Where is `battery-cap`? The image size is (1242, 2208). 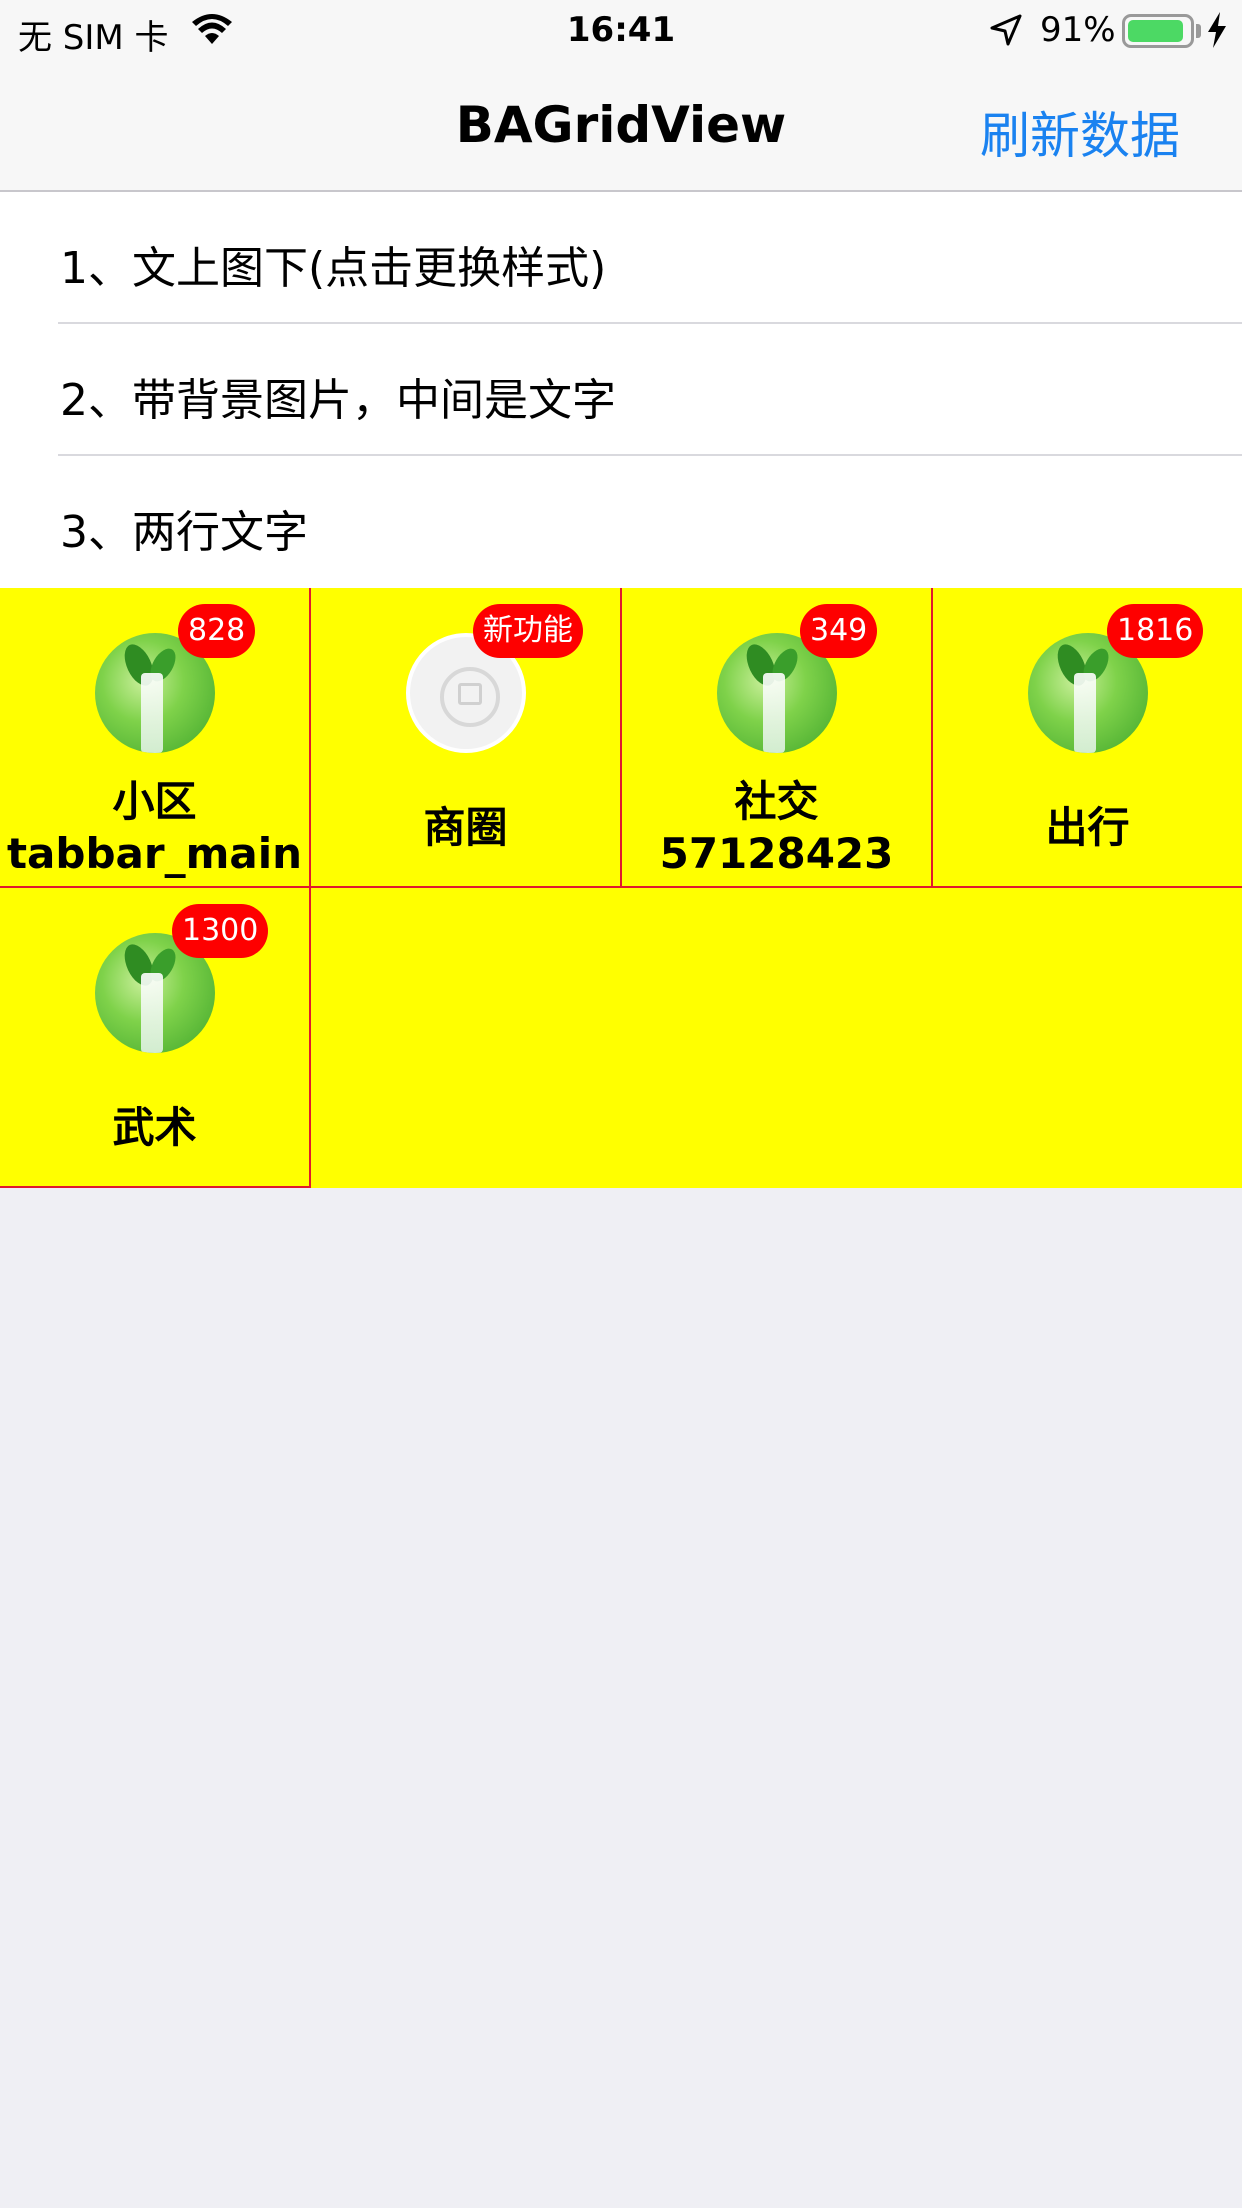 battery-cap is located at coordinates (1198, 31).